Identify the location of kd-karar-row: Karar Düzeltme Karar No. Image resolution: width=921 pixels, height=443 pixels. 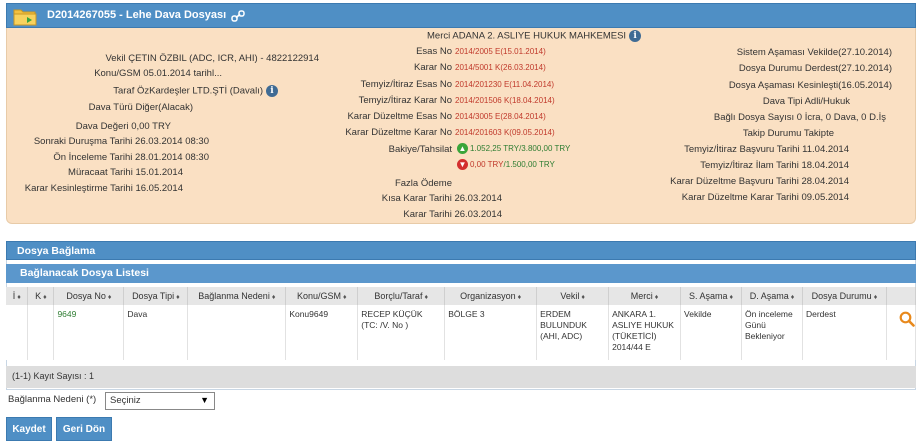
(398, 132).